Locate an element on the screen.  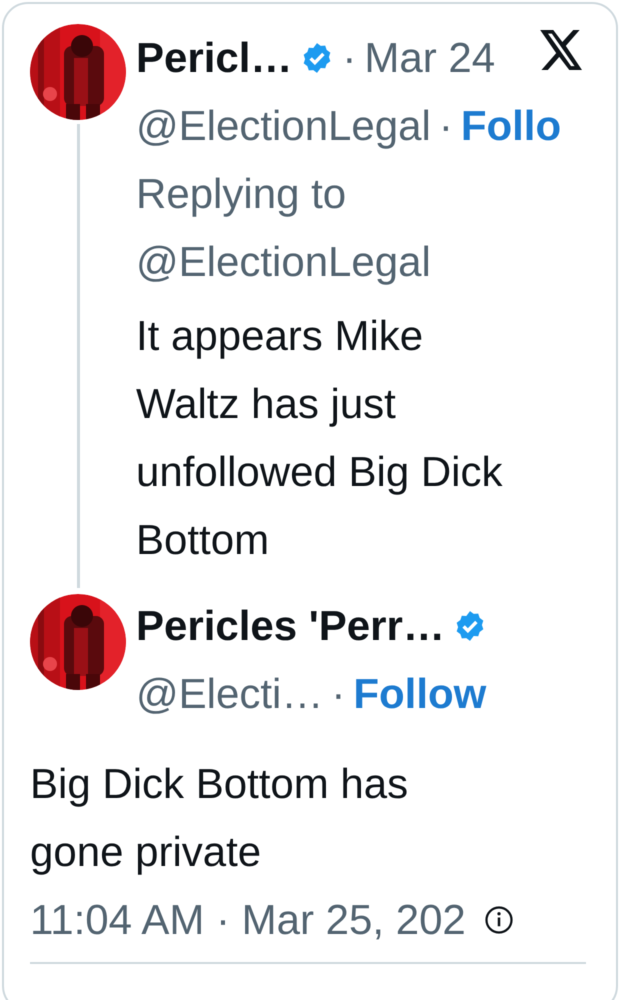
author-handle: @ElectionLegal is located at coordinates (283, 126).